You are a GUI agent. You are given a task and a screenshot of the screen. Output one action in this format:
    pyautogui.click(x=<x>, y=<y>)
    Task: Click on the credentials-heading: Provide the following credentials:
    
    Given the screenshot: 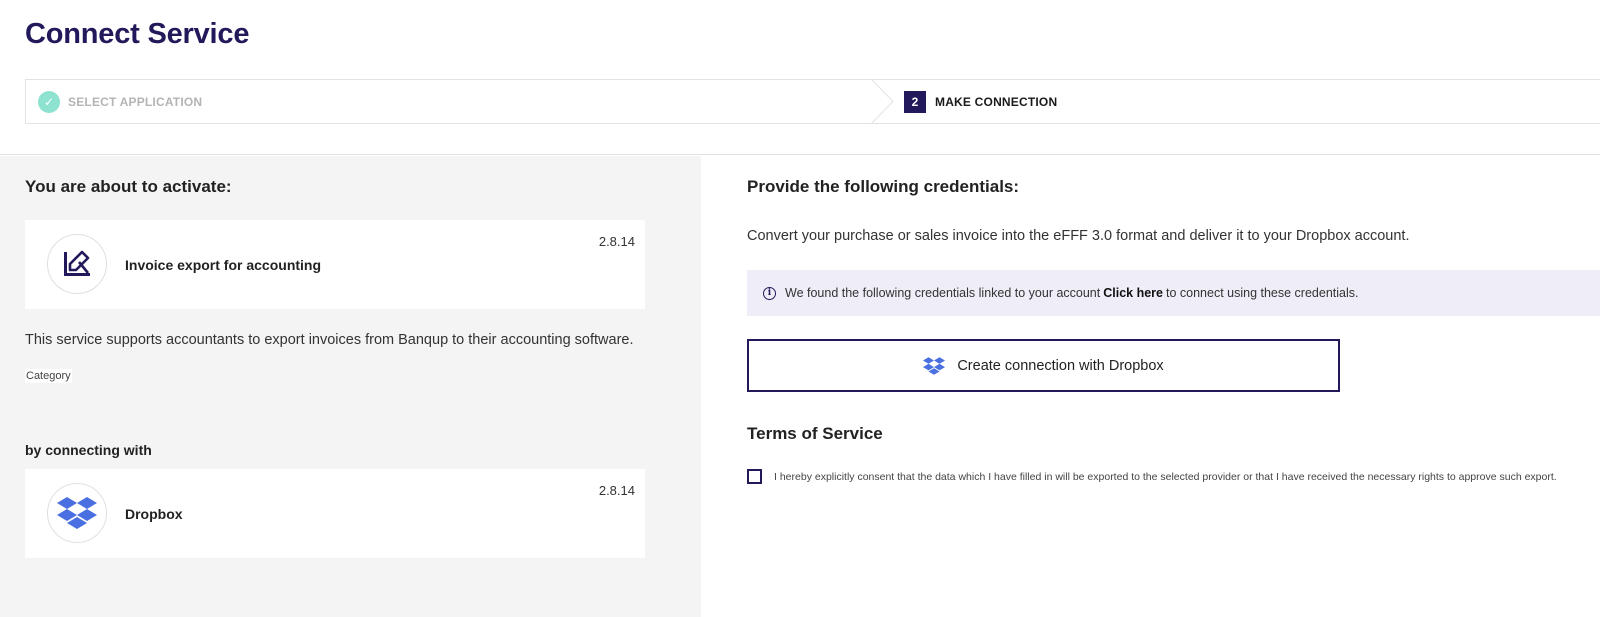 What is the action you would take?
    pyautogui.click(x=883, y=186)
    